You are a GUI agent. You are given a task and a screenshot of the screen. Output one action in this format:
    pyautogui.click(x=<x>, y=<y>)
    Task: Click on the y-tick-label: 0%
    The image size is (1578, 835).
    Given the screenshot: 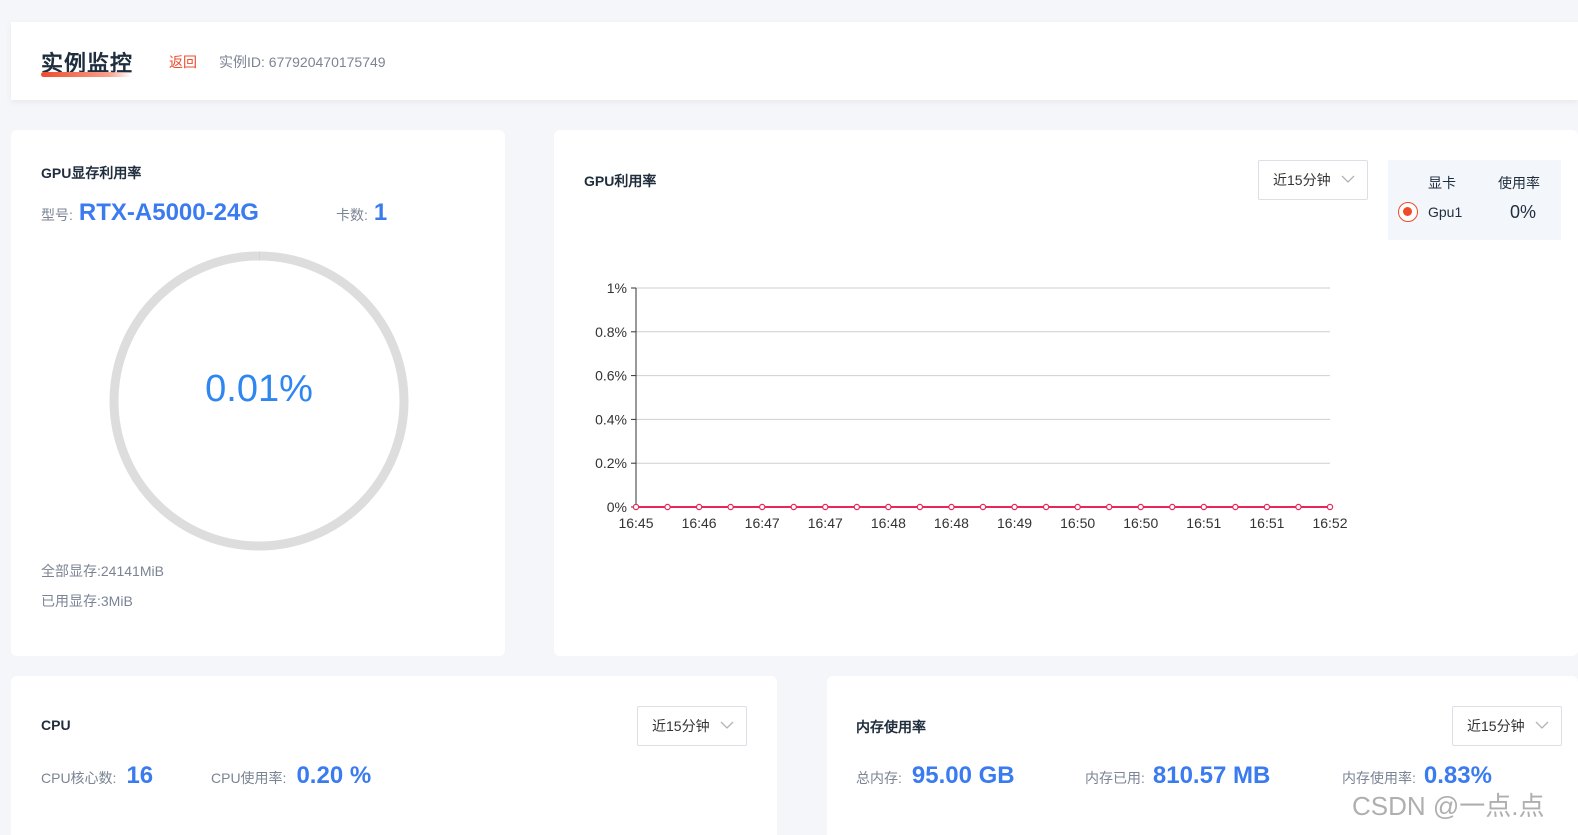 What is the action you would take?
    pyautogui.click(x=617, y=507)
    